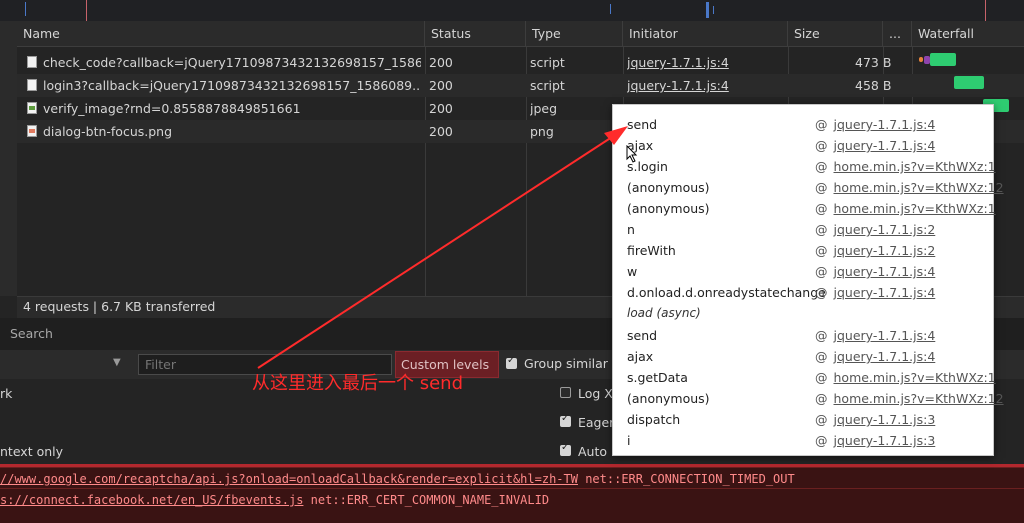 Image resolution: width=1024 pixels, height=523 pixels. What do you see at coordinates (616, 135) in the screenshot?
I see `arrow-head` at bounding box center [616, 135].